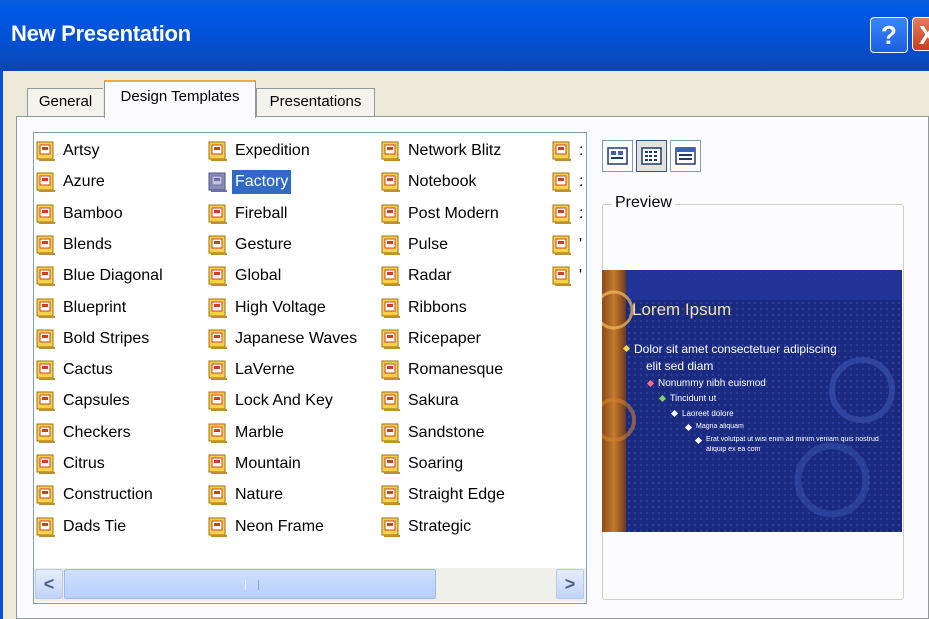 The width and height of the screenshot is (929, 619). What do you see at coordinates (88, 370) in the screenshot?
I see `template-label: Cactus` at bounding box center [88, 370].